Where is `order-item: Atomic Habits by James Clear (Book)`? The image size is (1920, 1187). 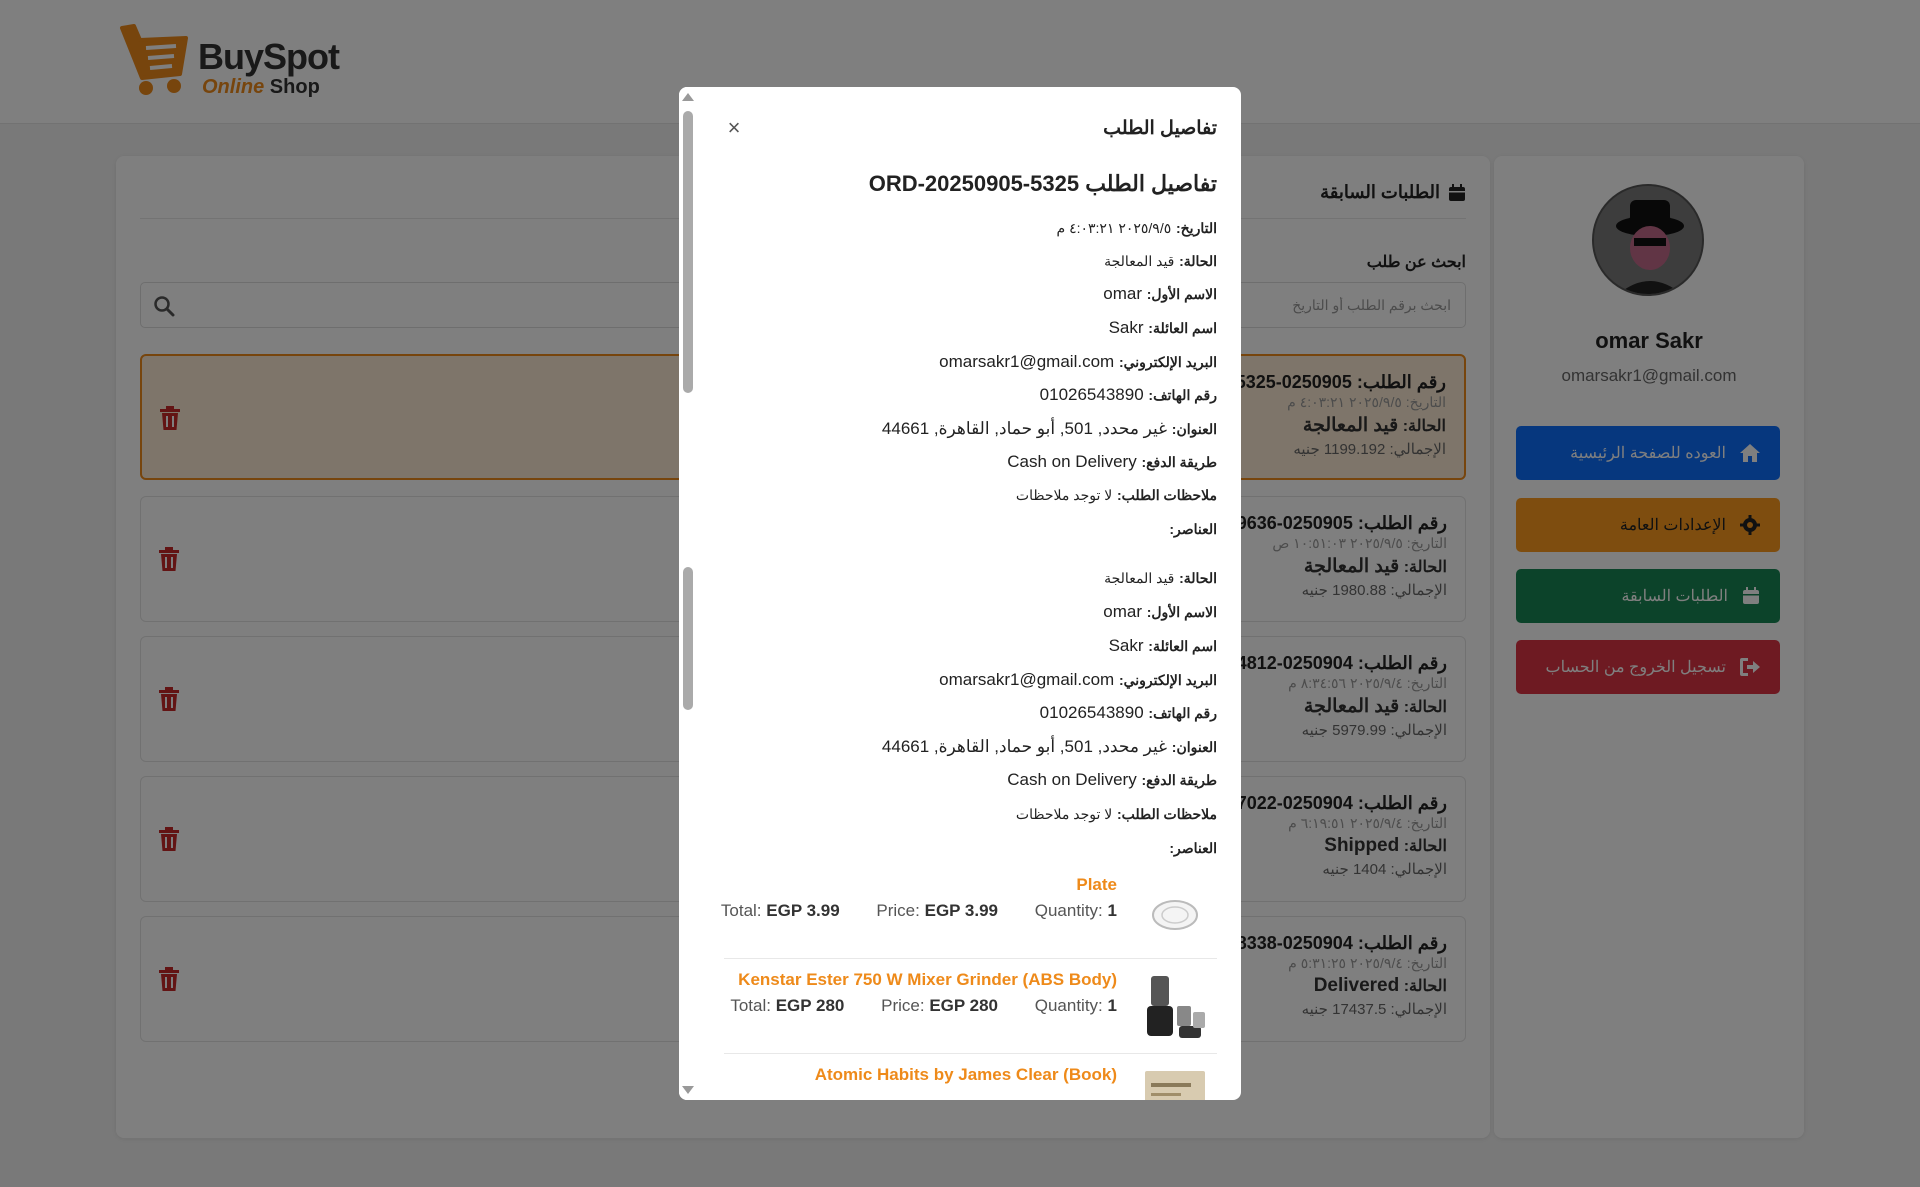
order-item: Atomic Habits by James Clear (Book) is located at coordinates (970, 1078).